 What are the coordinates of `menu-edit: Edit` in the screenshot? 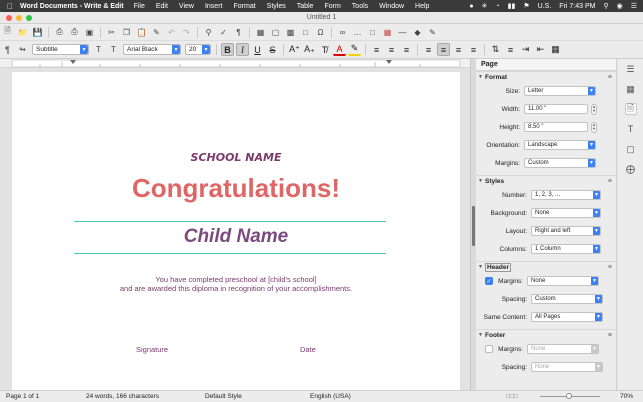 It's located at (162, 6).